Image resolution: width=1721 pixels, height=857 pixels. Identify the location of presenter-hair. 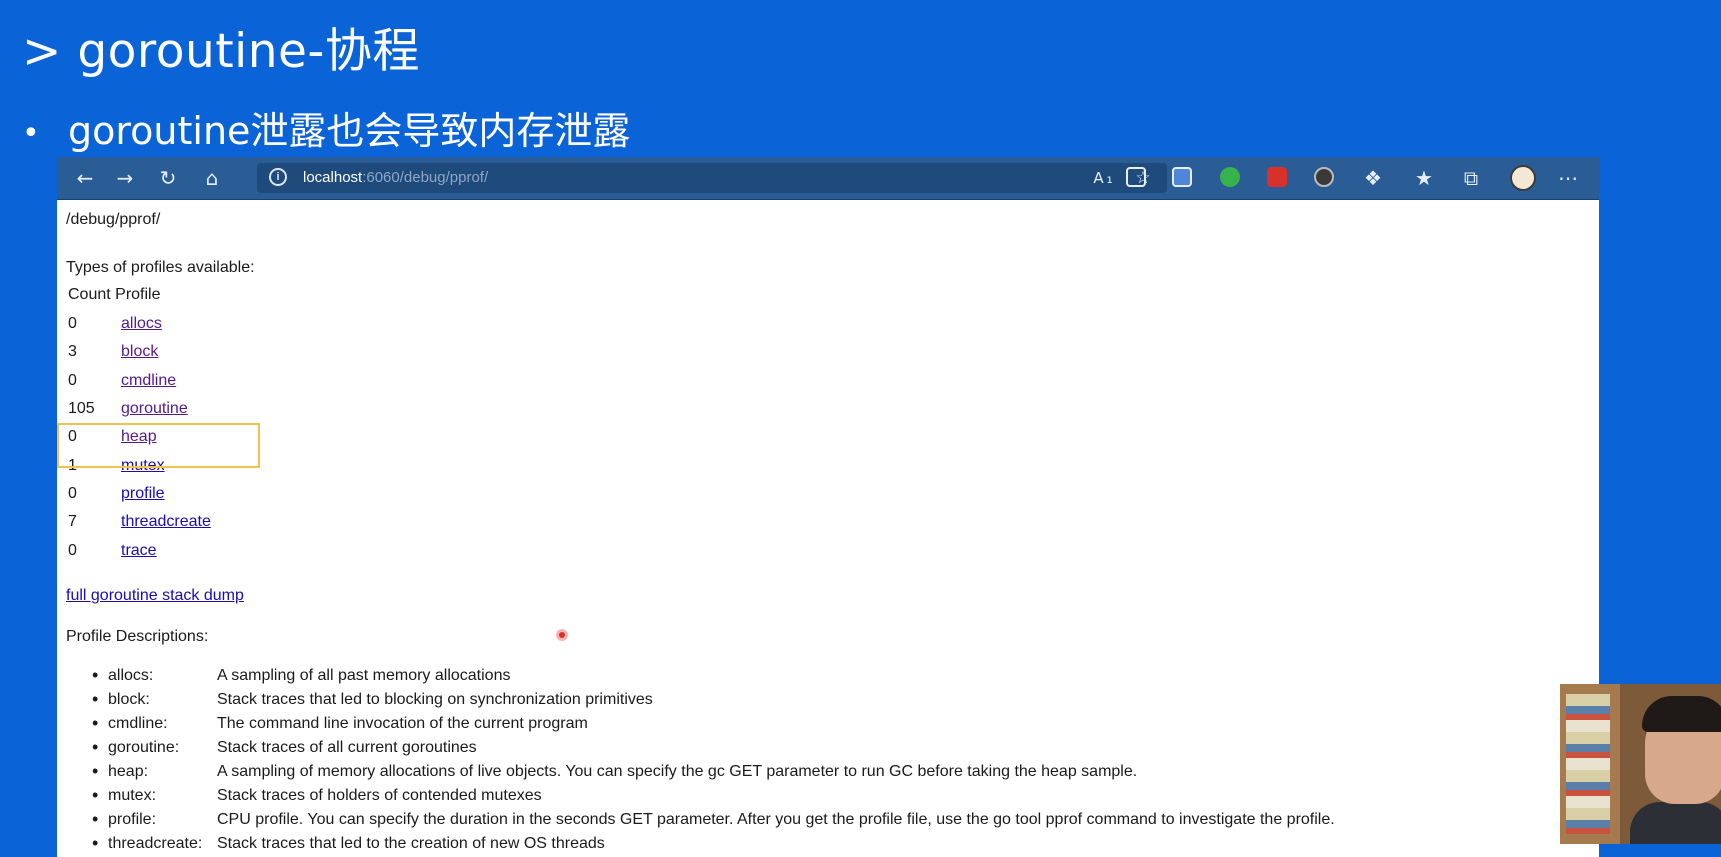
(1681, 714).